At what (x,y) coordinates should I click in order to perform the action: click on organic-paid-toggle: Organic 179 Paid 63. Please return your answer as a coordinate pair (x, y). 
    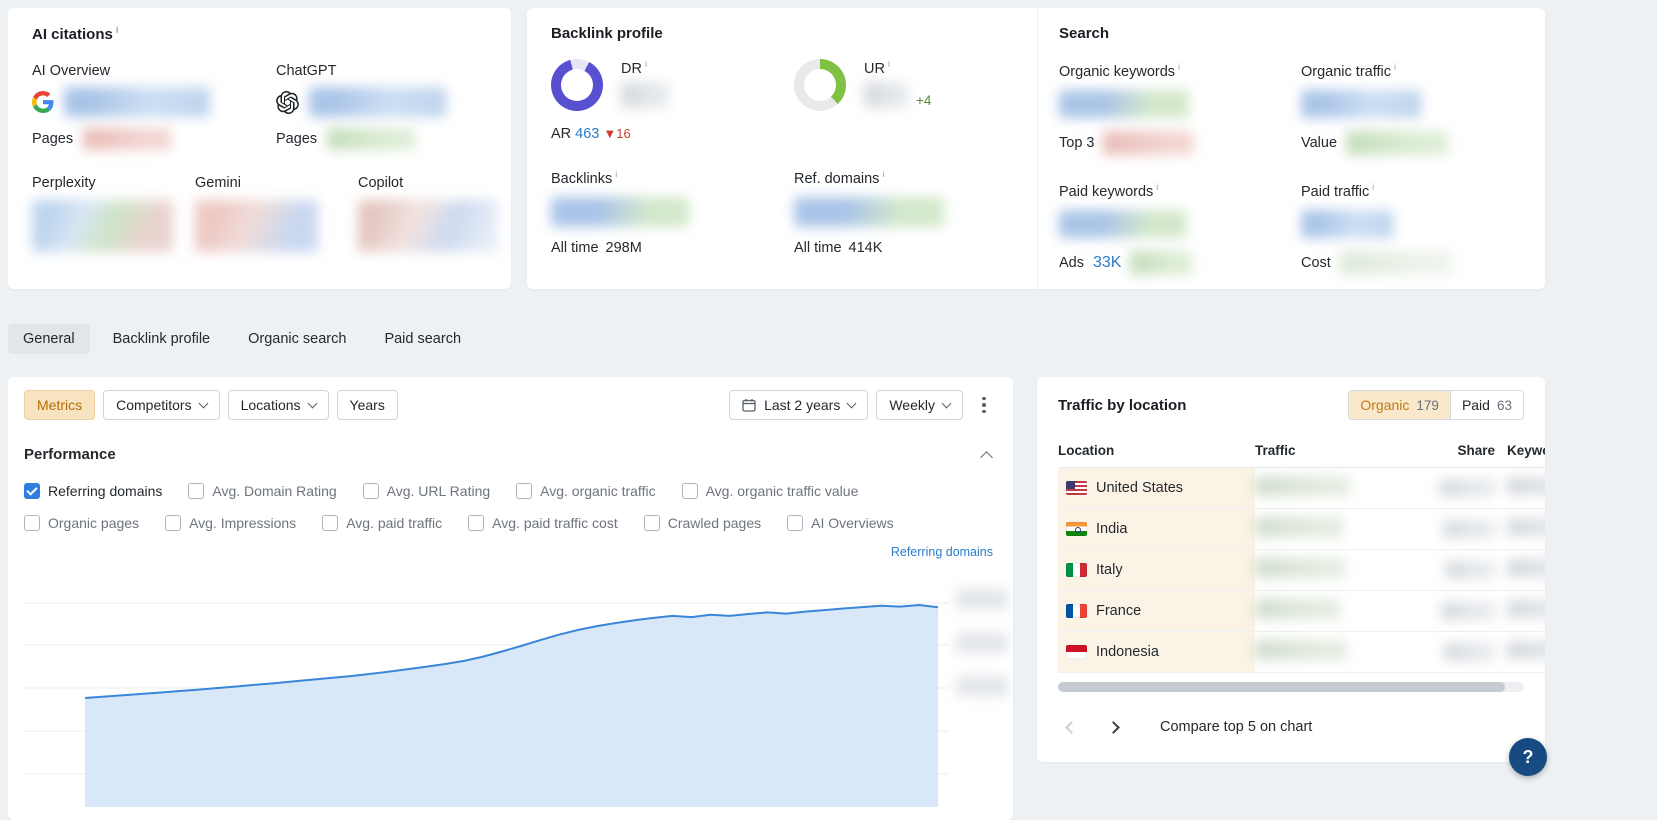
    Looking at the image, I should click on (1436, 405).